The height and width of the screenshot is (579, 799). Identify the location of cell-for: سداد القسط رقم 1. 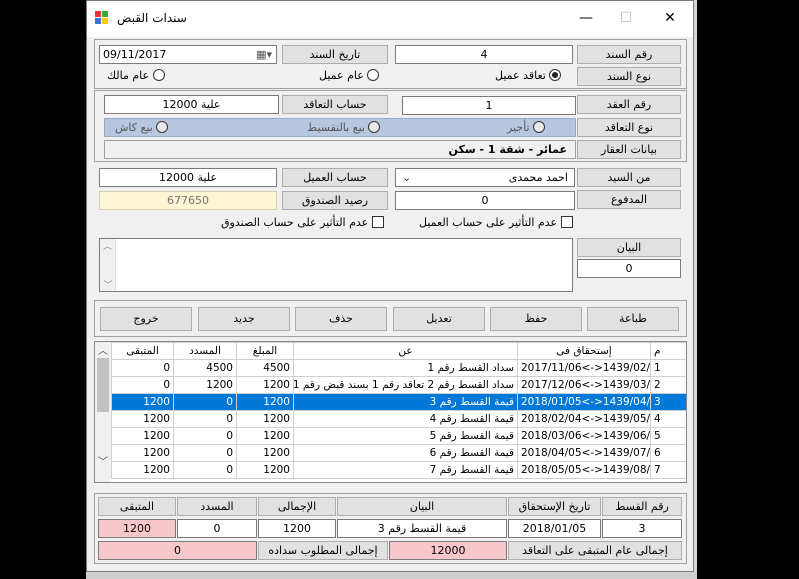
(405, 368).